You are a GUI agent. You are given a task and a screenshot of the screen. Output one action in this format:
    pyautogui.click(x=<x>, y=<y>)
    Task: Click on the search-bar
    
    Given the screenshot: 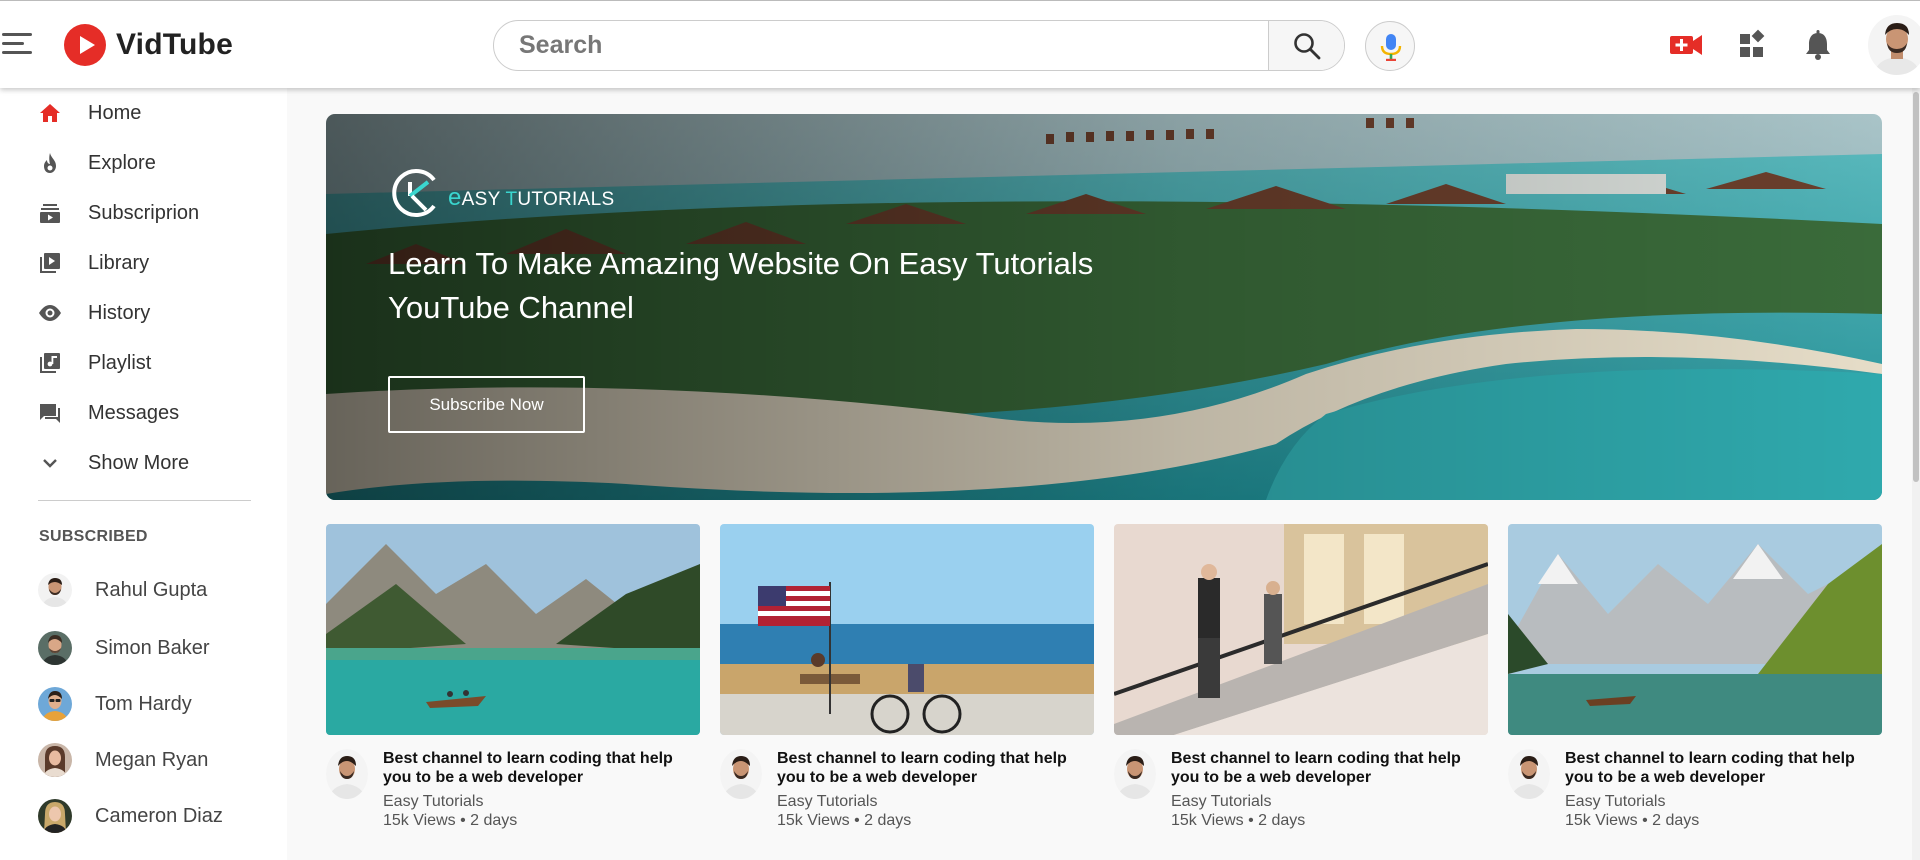 What is the action you would take?
    pyautogui.click(x=919, y=45)
    